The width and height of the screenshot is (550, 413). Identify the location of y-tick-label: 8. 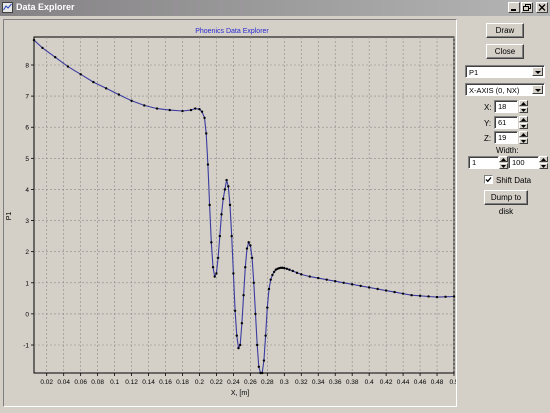
(27, 66).